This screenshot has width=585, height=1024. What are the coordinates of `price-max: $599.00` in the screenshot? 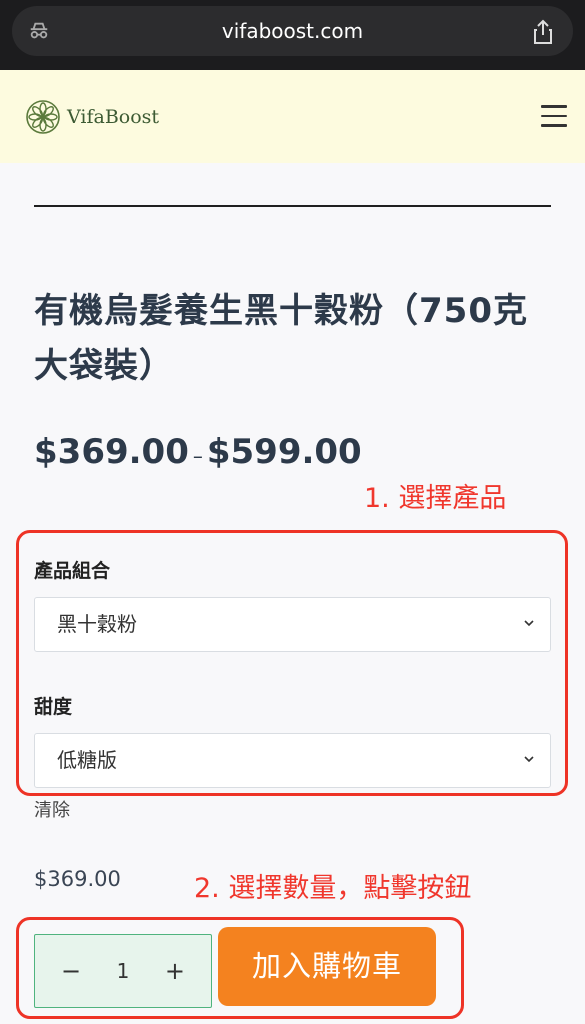 It's located at (284, 452).